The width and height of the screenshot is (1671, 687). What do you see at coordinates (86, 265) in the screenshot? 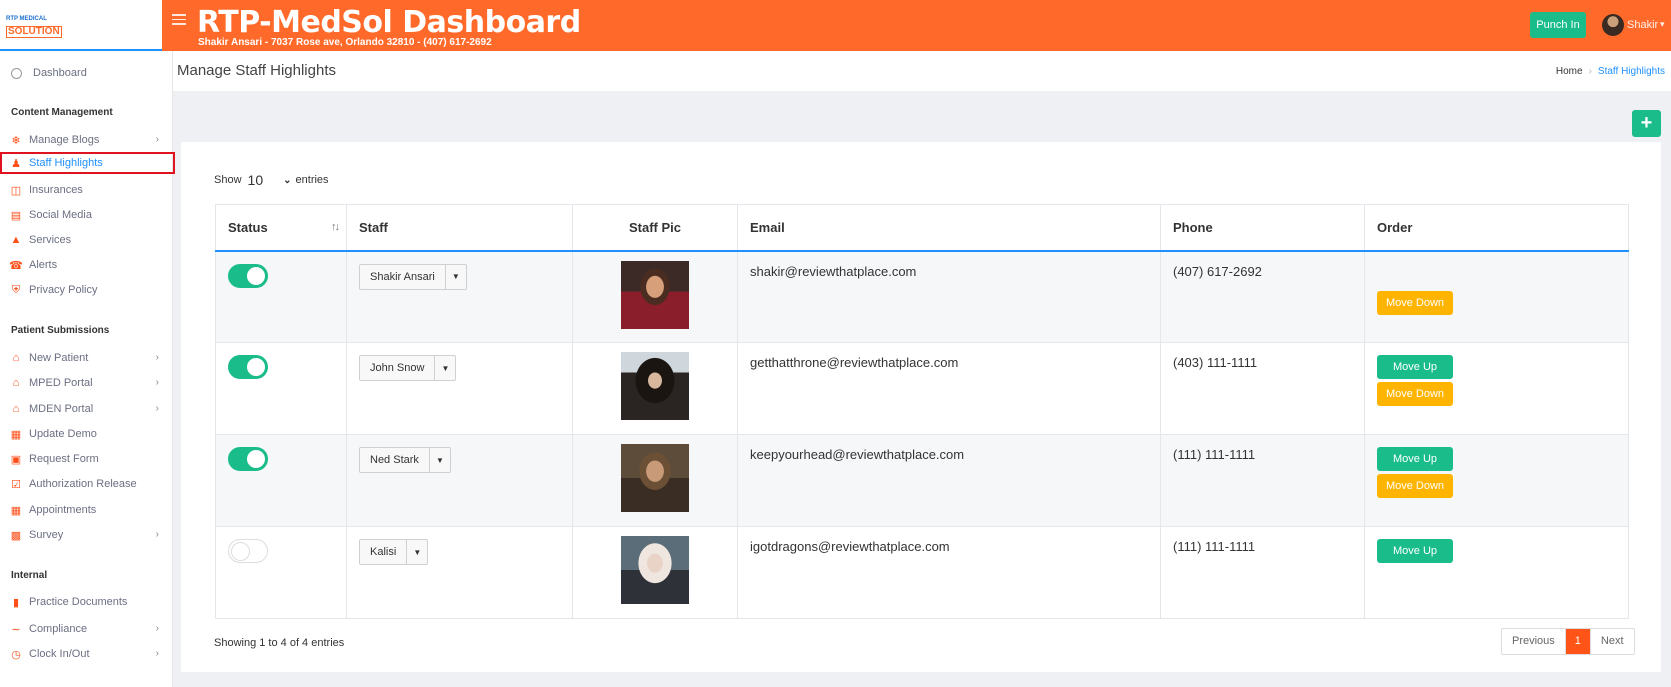
I see `sidebar-item-alerts: ☎ Alerts` at bounding box center [86, 265].